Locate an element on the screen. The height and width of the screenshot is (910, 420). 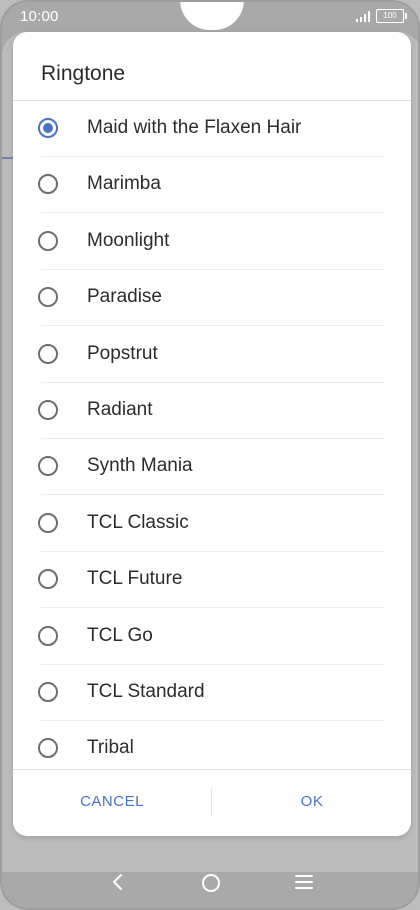
button-separator is located at coordinates (211, 802).